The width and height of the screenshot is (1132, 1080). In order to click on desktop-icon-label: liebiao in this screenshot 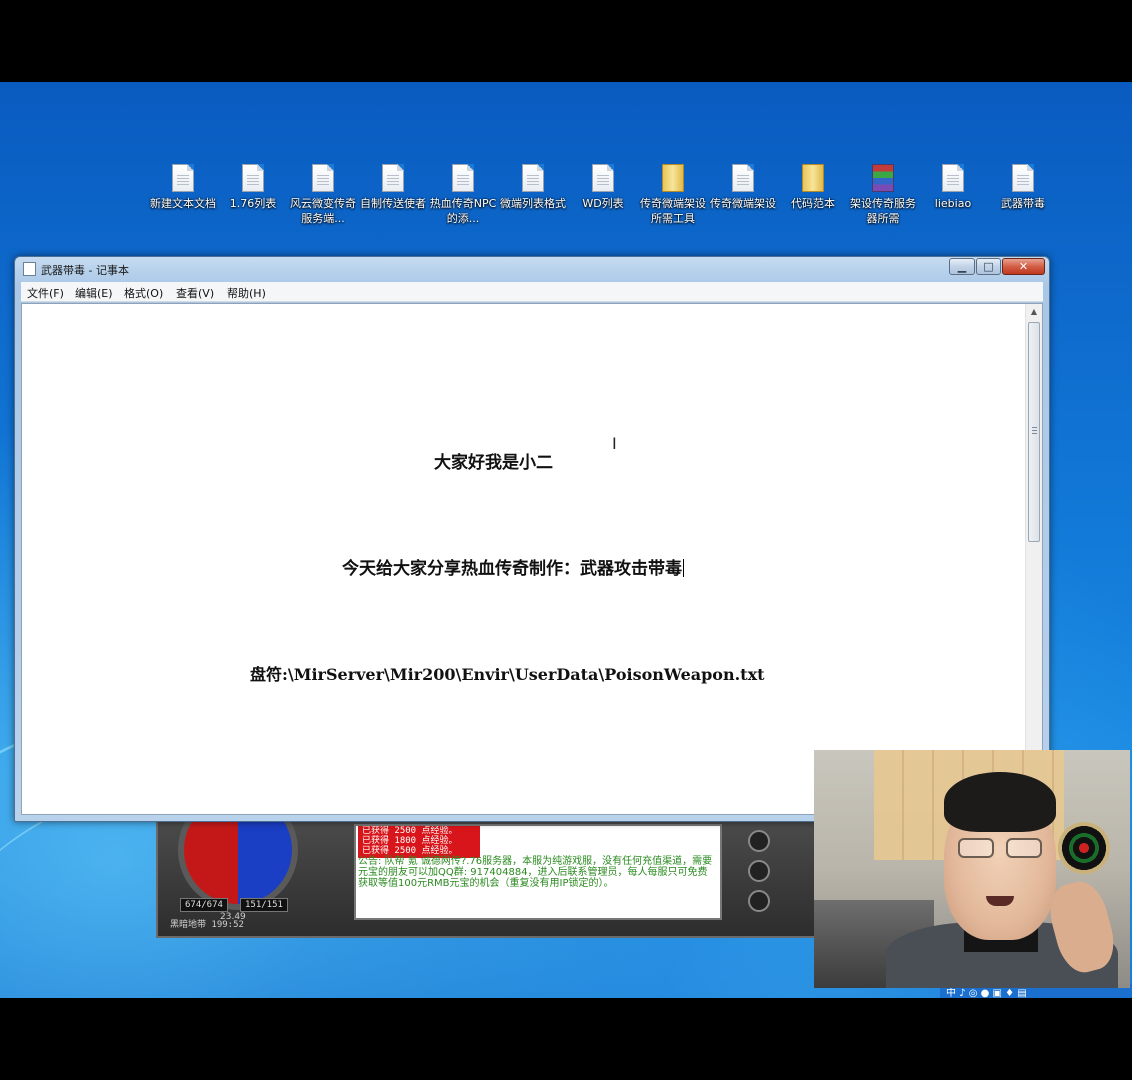, I will do `click(953, 203)`.